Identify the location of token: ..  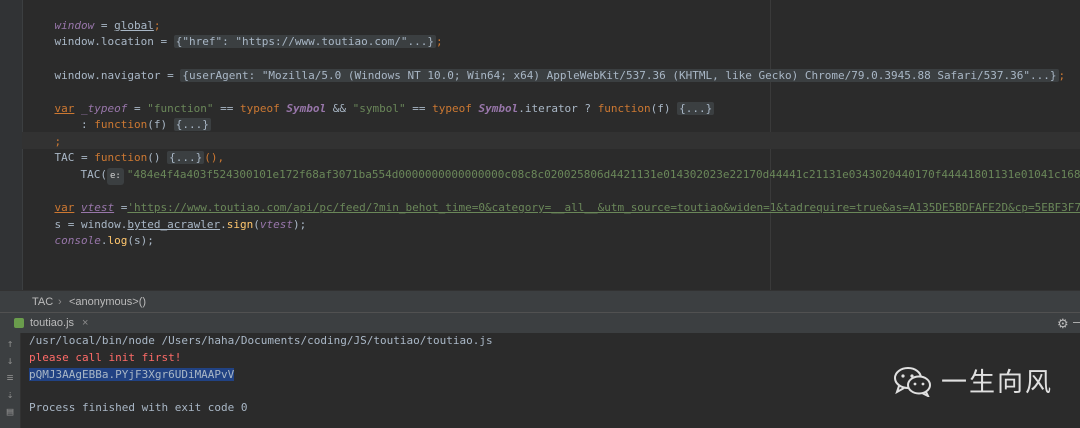
(223, 224).